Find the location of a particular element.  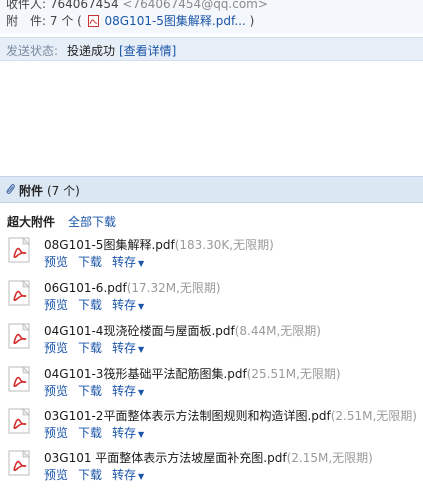

attachment-item: 06G101-6.pdf(17.32M,无限期) 预览 下载 转存 ▼ is located at coordinates (211, 299).